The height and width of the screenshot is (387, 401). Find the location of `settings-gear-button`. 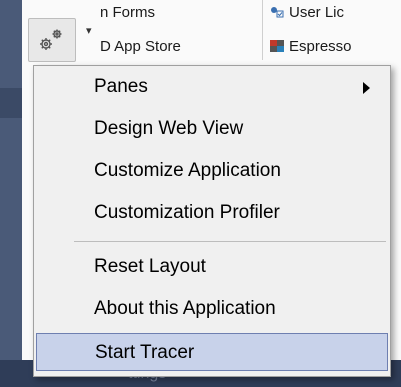

settings-gear-button is located at coordinates (52, 40).